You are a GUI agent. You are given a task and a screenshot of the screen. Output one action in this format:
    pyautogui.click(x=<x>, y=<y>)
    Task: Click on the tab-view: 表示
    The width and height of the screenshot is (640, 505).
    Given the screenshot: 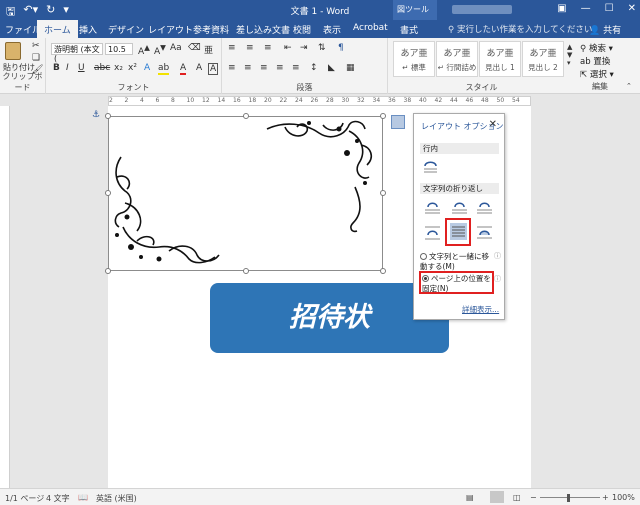 What is the action you would take?
    pyautogui.click(x=332, y=29)
    